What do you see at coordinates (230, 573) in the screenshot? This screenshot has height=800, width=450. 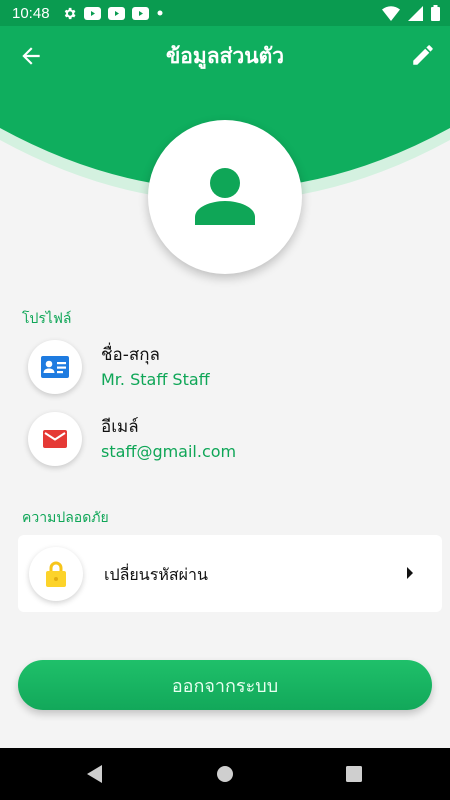 I see `change-password-card: เปลี่ยนรหัสผ่าน` at bounding box center [230, 573].